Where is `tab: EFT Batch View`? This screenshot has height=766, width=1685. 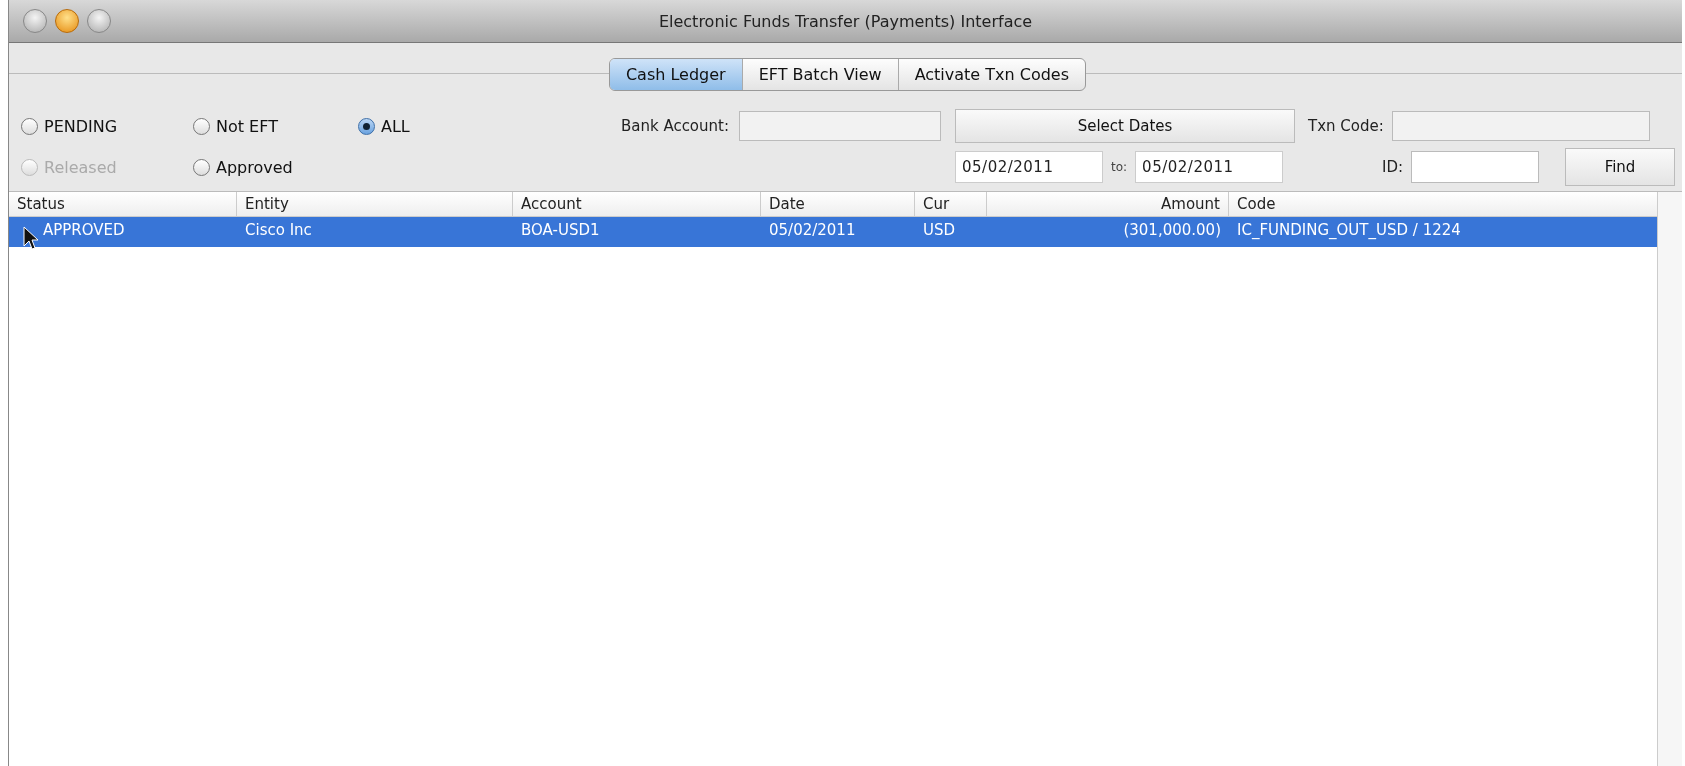 tab: EFT Batch View is located at coordinates (820, 74).